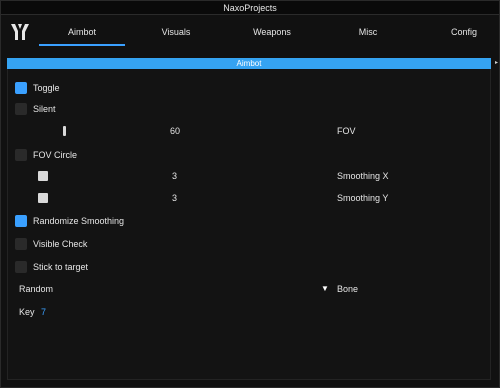 This screenshot has height=388, width=500. I want to click on smoothing-x-slider: 3 Smoothing X, so click(254, 177).